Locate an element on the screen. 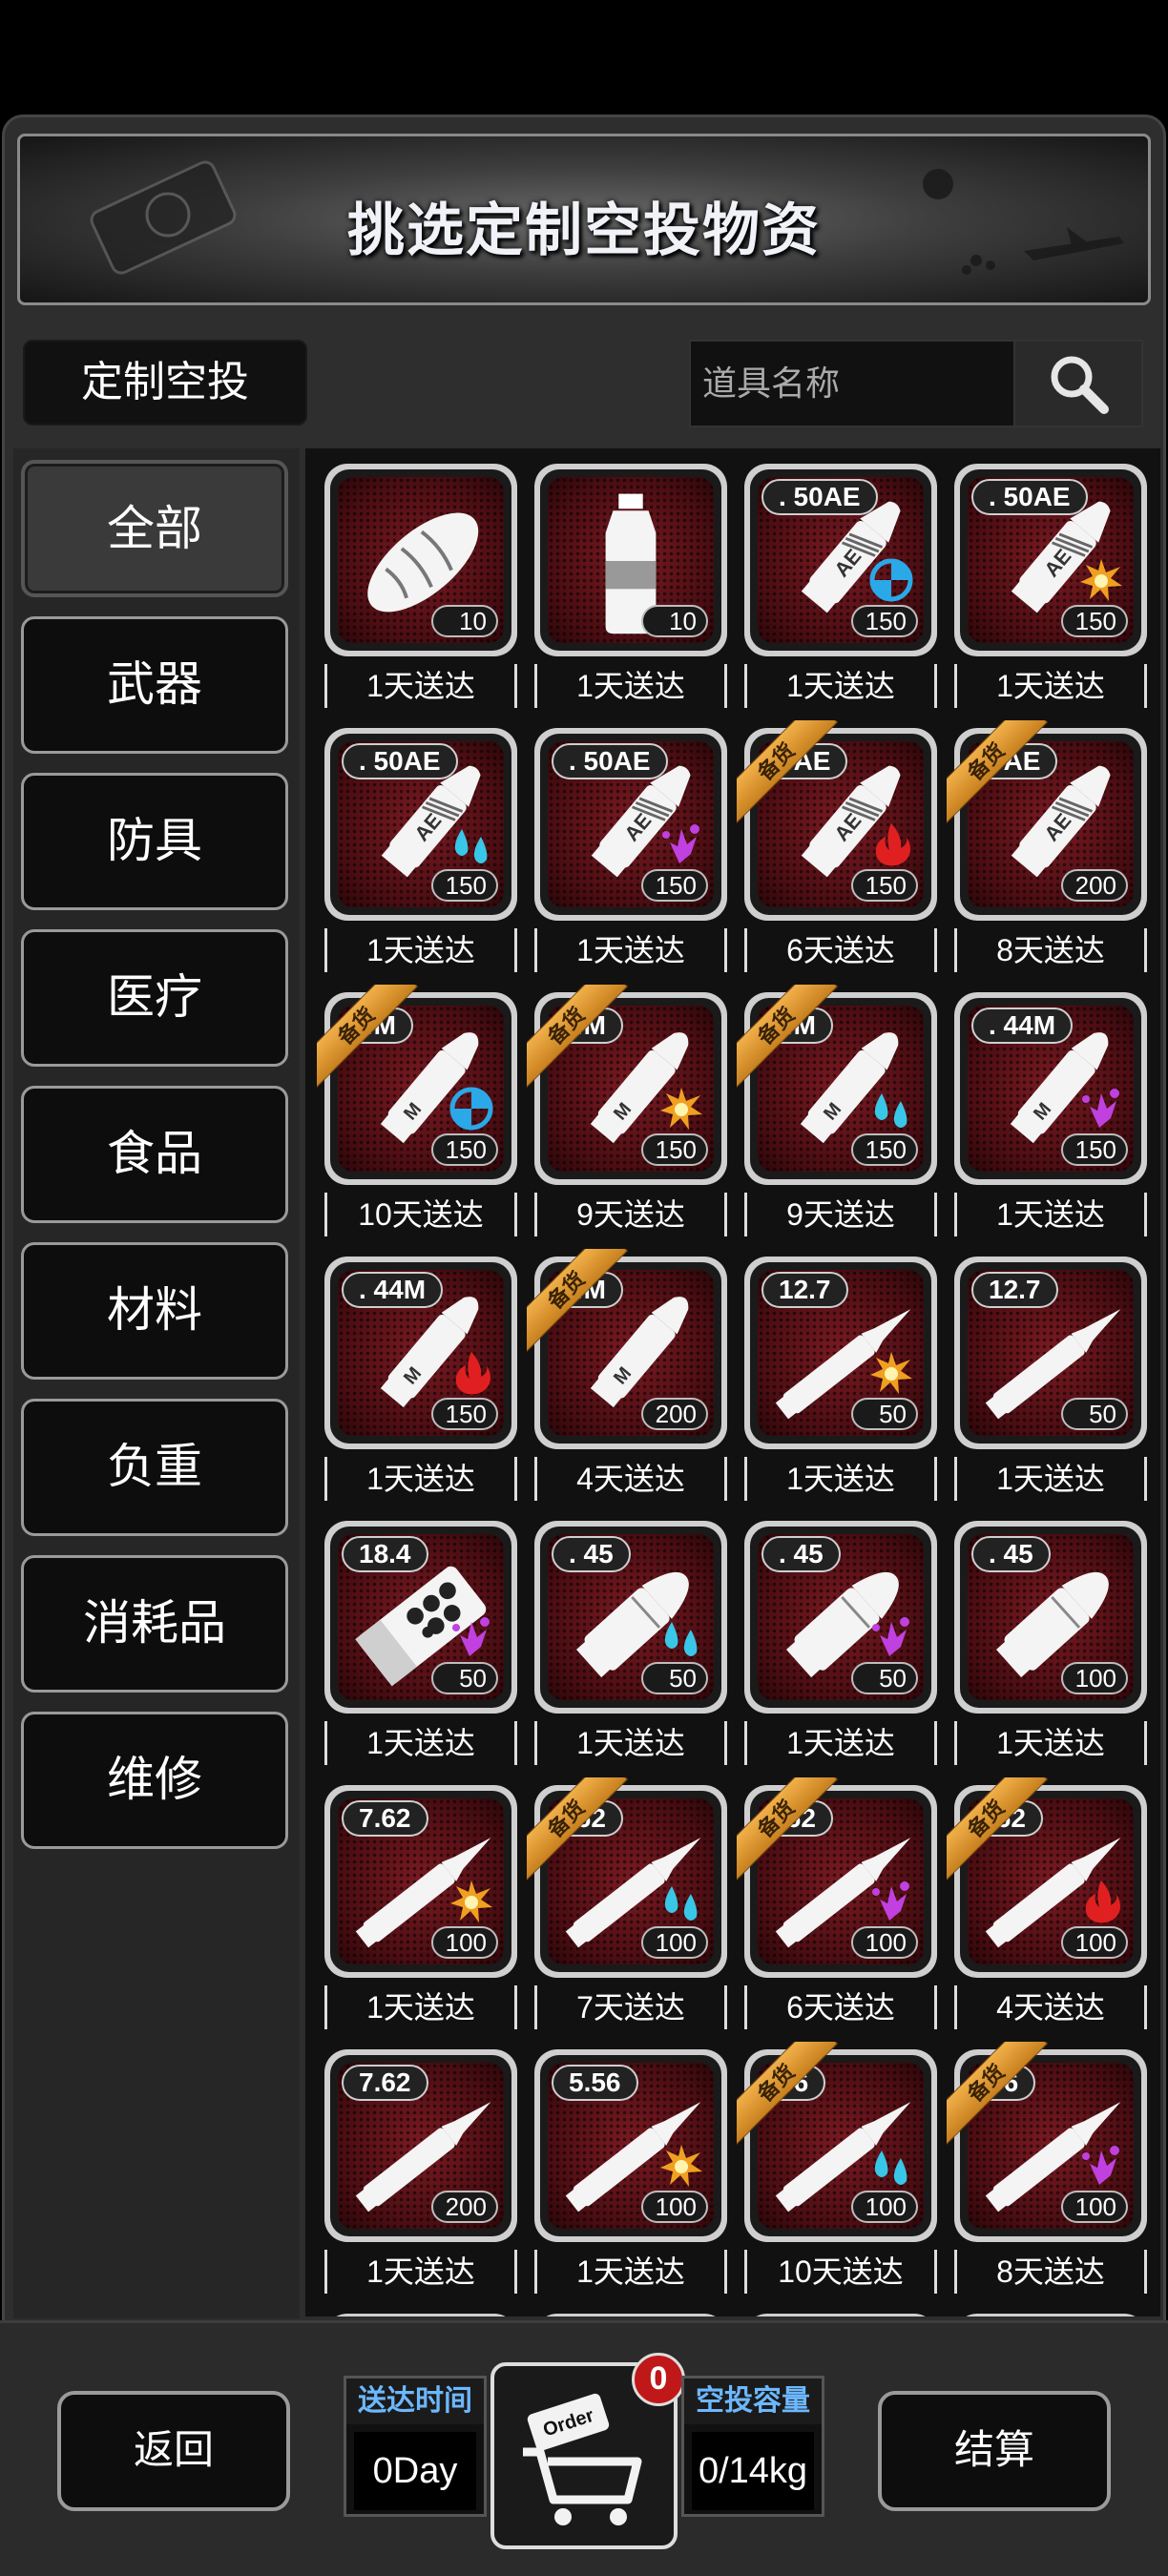 The height and width of the screenshot is (2576, 1168). item-tile: 7.62 200 is located at coordinates (420, 2145).